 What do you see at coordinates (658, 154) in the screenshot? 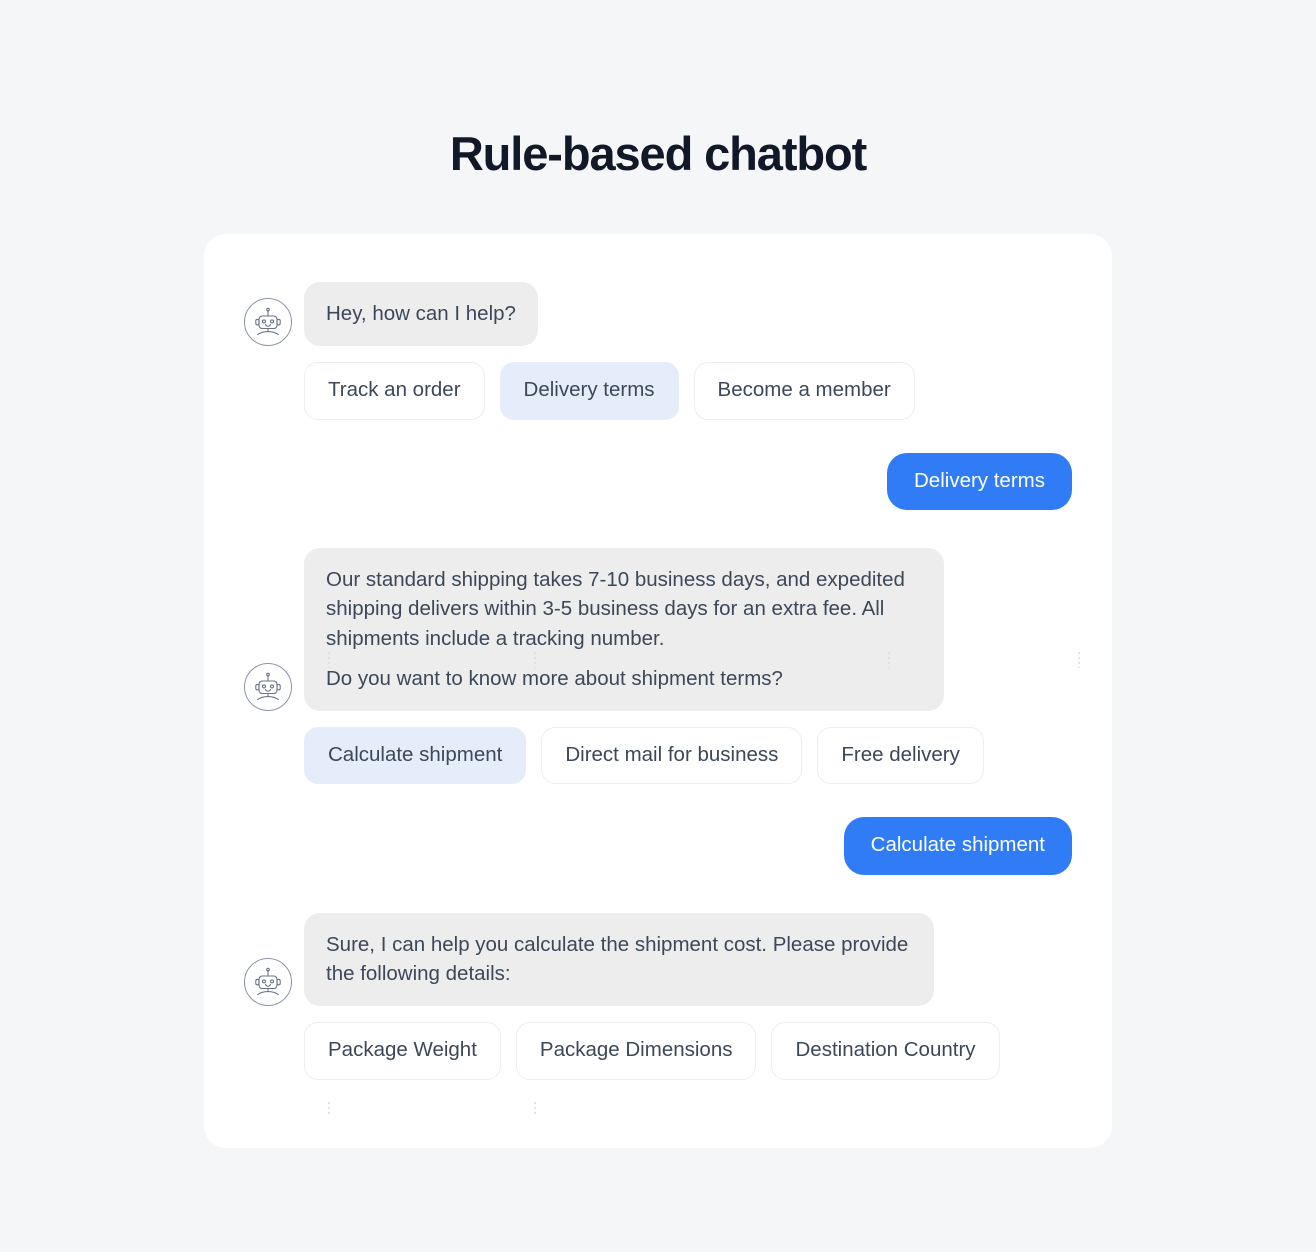
I see `page-title: Rule-based chatbot` at bounding box center [658, 154].